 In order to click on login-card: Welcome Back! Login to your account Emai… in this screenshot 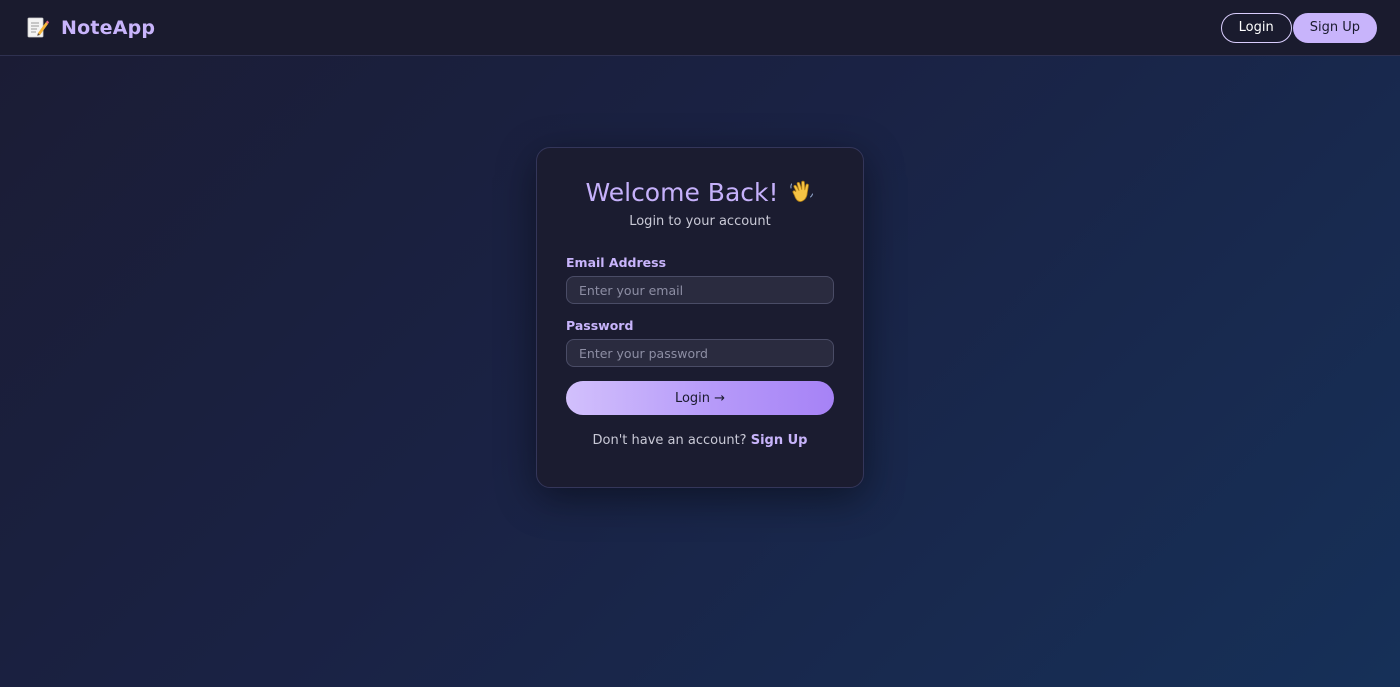, I will do `click(700, 317)`.